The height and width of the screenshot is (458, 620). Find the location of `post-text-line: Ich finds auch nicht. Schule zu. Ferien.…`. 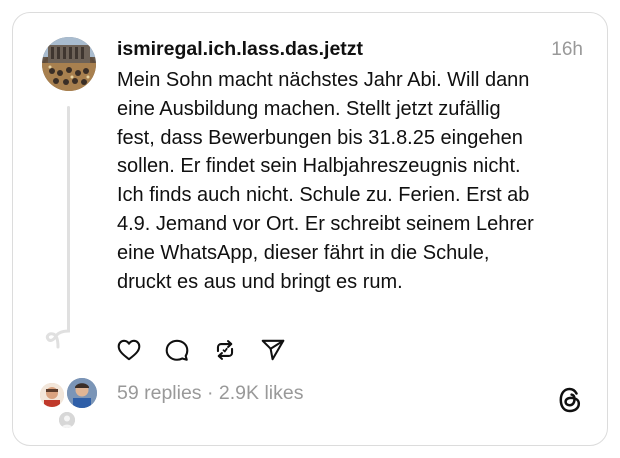

post-text-line: Ich finds auch nicht. Schule zu. Ferien.… is located at coordinates (323, 195).